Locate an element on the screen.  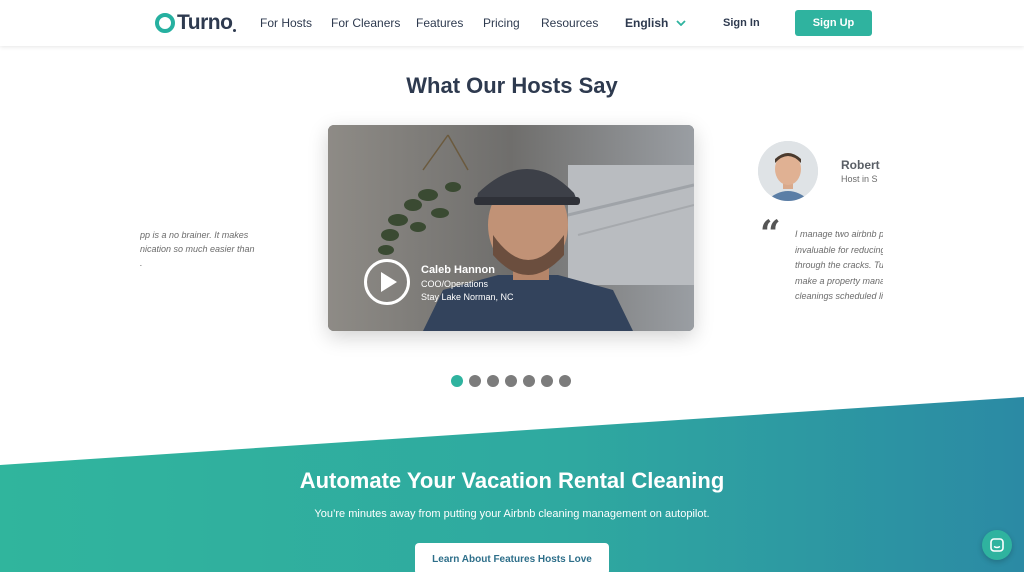
testimonial-name: Robert is located at coordinates (860, 165).